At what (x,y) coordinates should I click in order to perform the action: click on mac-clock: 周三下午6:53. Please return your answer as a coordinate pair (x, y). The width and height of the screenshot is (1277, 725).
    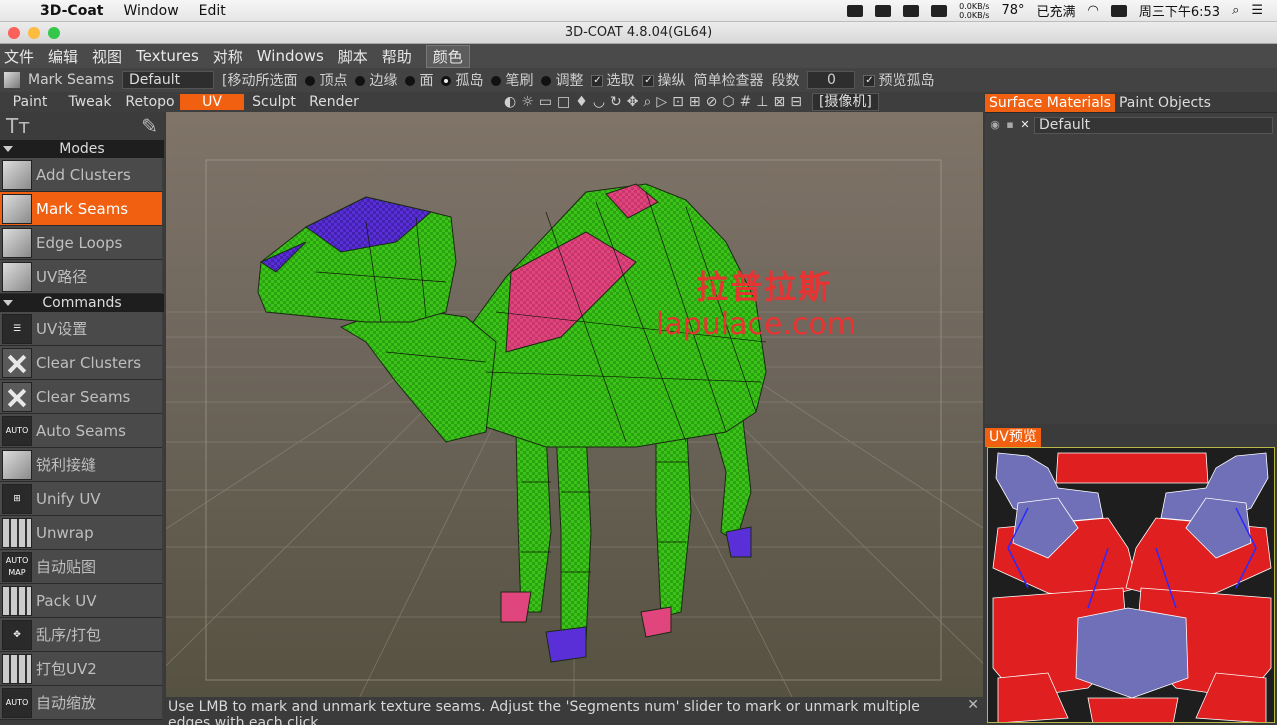
    Looking at the image, I should click on (1179, 10).